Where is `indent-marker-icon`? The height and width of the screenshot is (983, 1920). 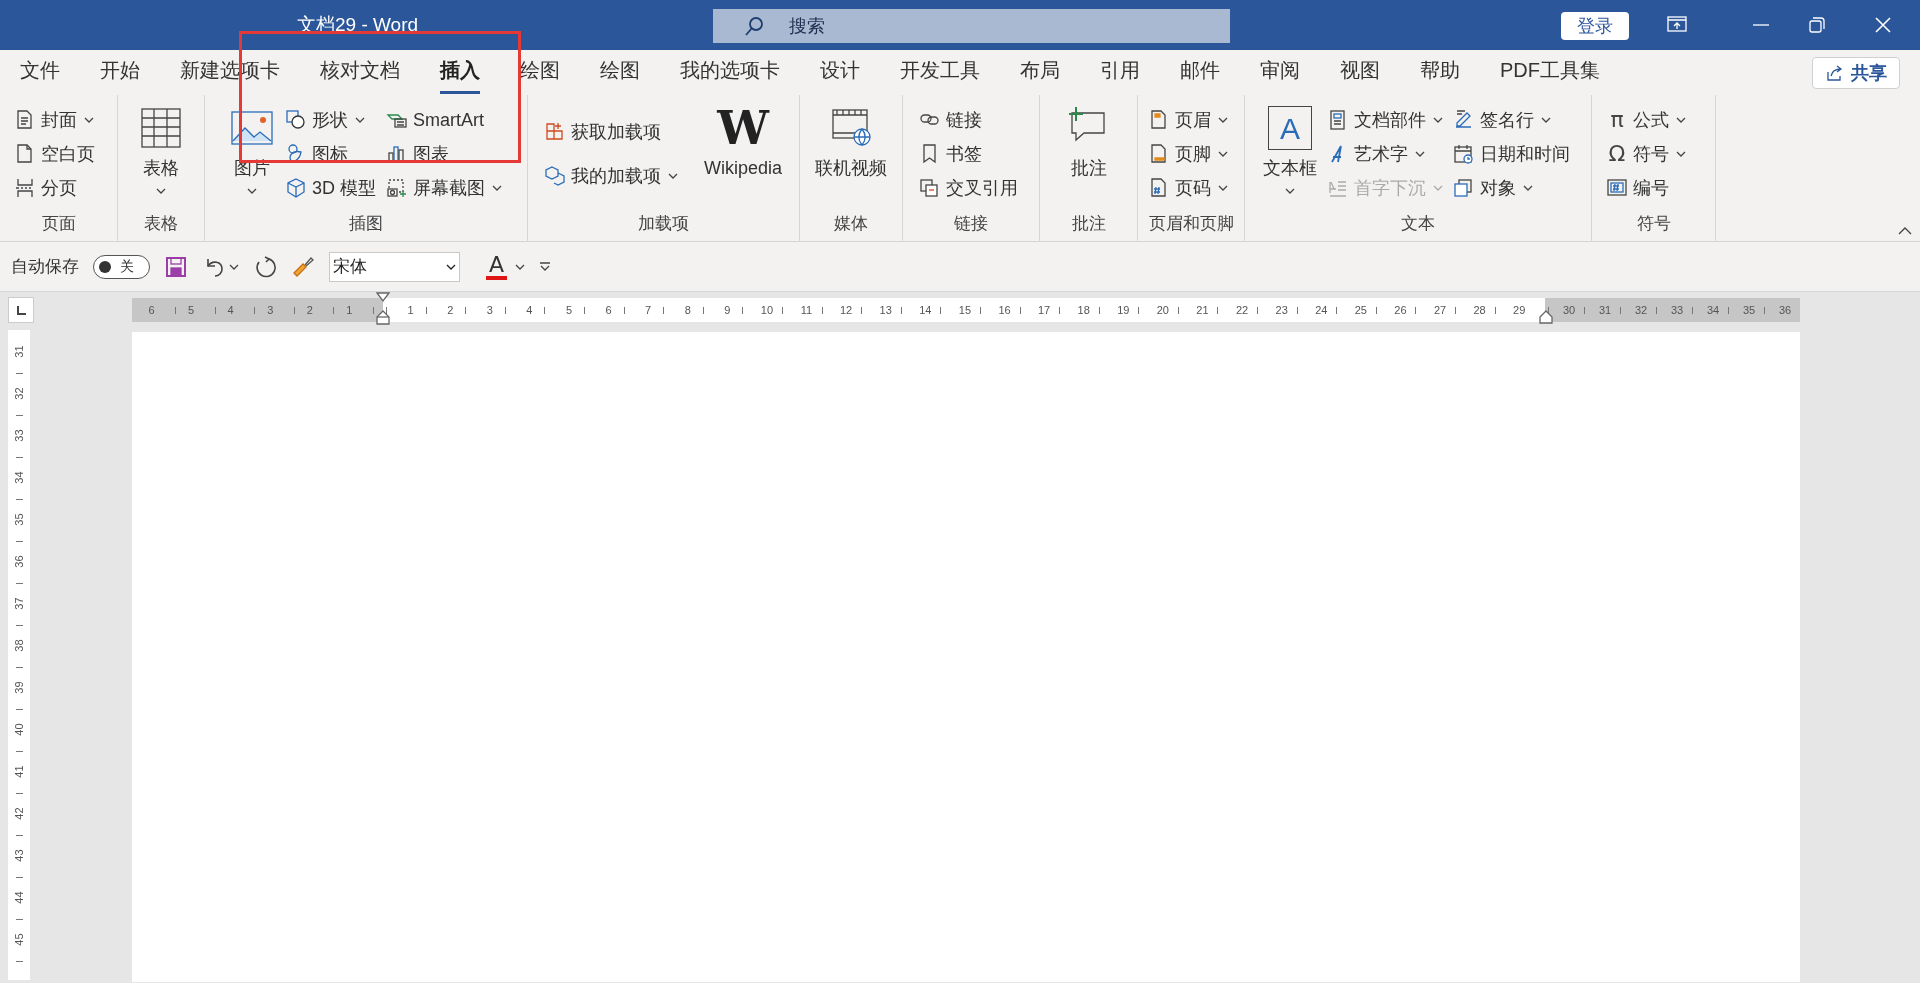
indent-marker-icon is located at coordinates (383, 309).